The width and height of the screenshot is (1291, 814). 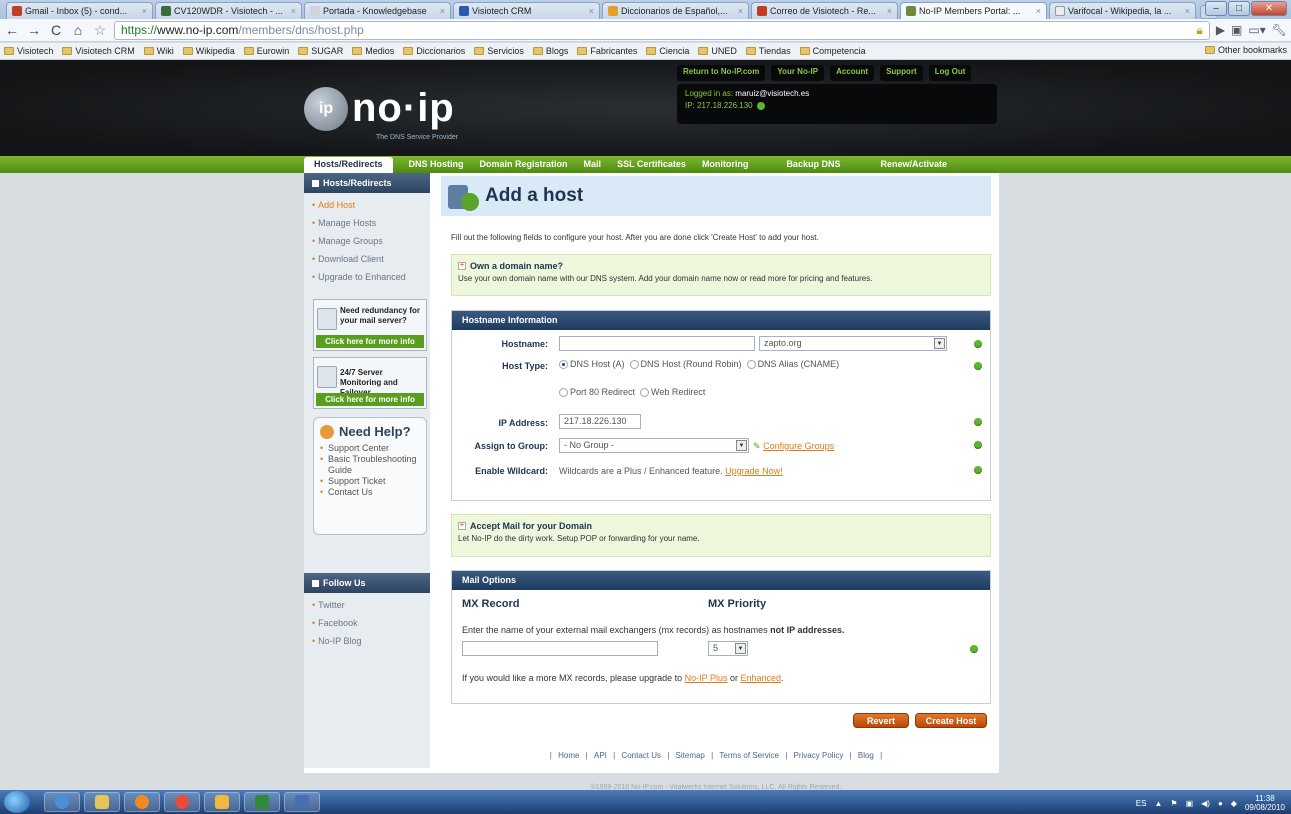 I want to click on sidebar-item-upgrade: • Upgrade to Enhanced, so click(x=367, y=277).